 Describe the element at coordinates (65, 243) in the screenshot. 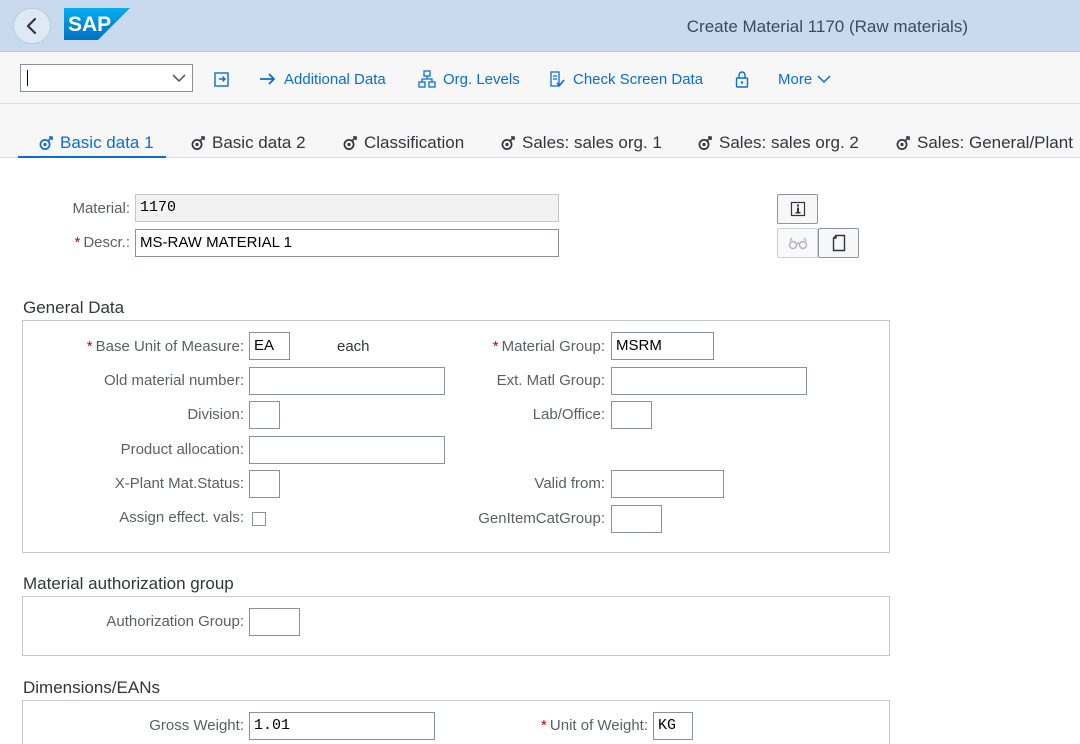

I see `descr-label: * Descr.:` at that location.